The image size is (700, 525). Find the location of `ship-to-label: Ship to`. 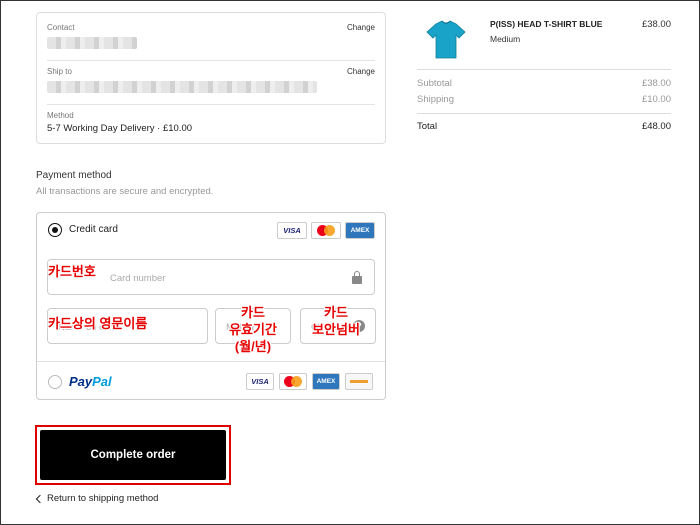

ship-to-label: Ship to is located at coordinates (59, 71).